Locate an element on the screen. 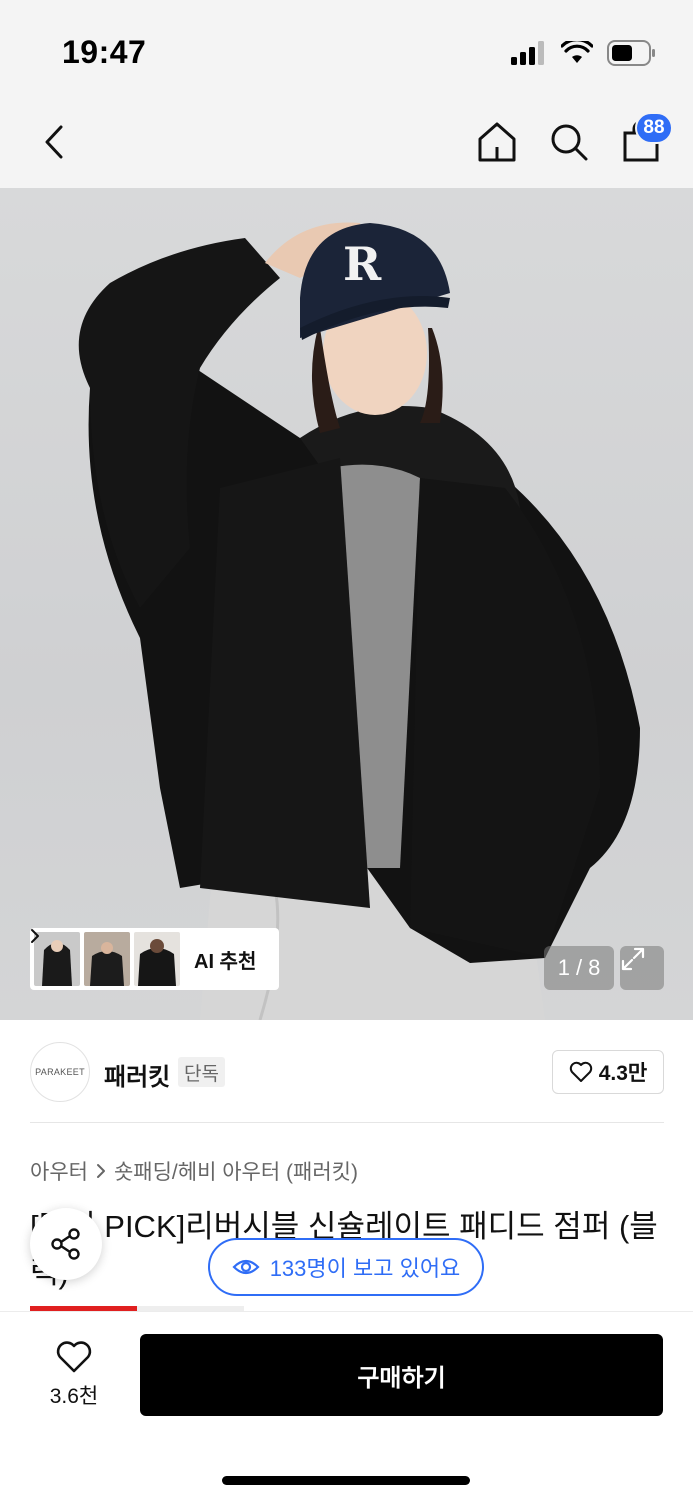 This screenshot has height=1500, width=693. chevron-left-icon is located at coordinates (54, 142).